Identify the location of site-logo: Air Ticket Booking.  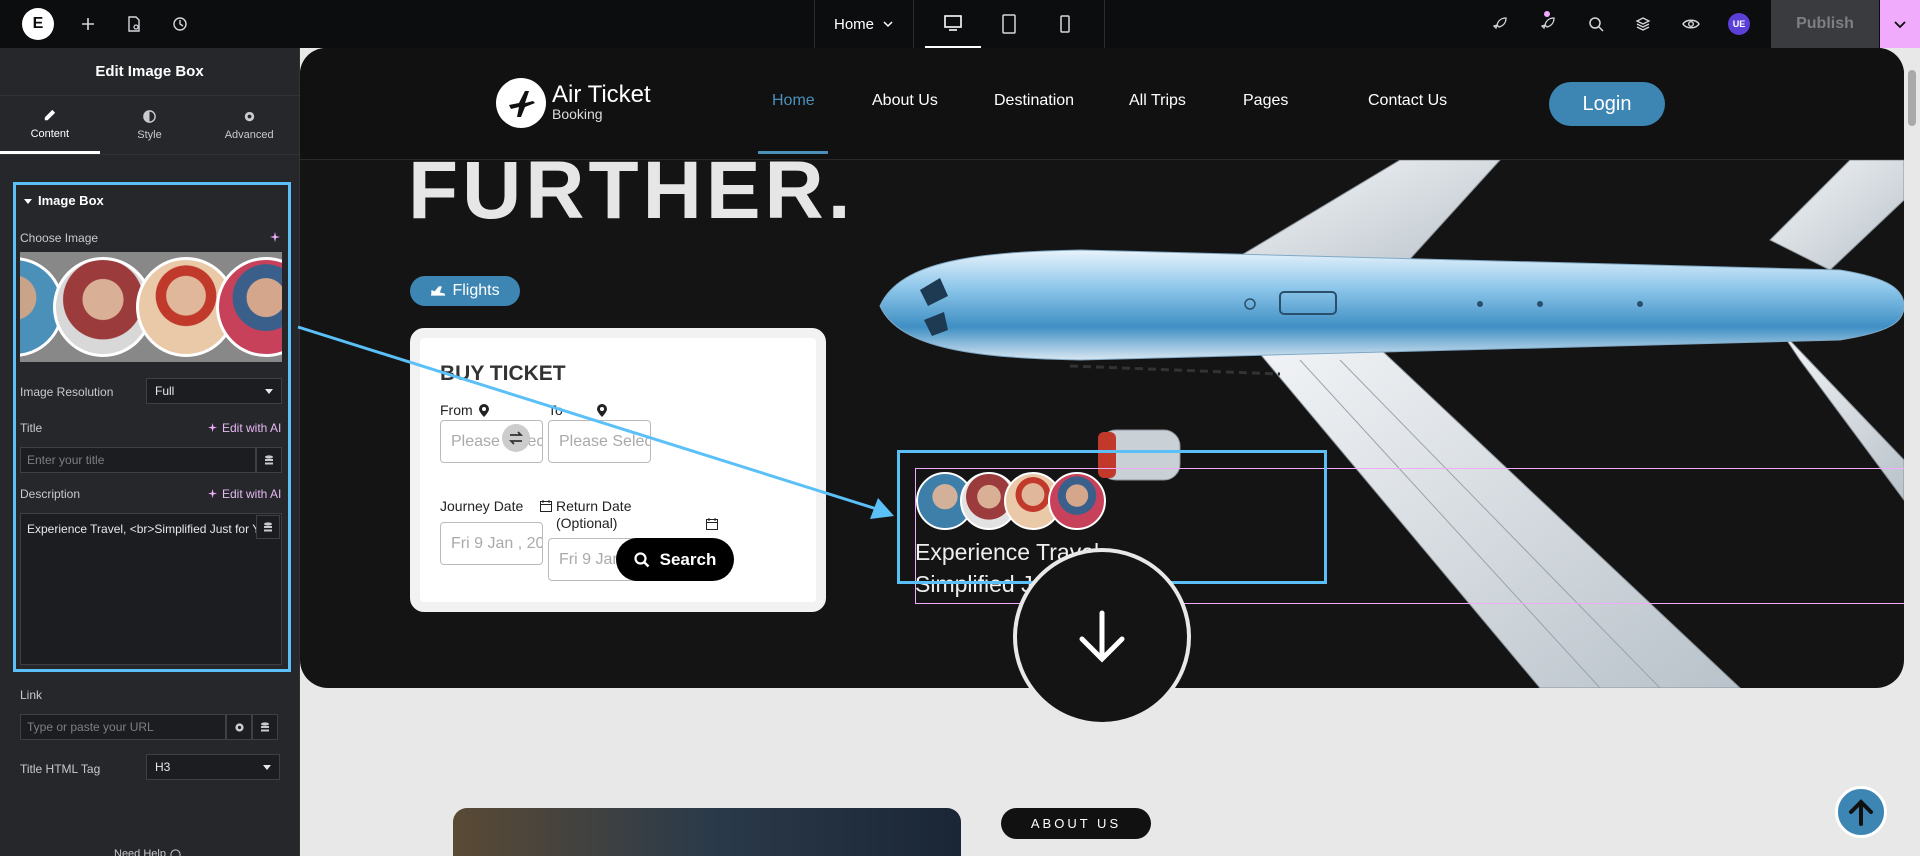
(573, 103).